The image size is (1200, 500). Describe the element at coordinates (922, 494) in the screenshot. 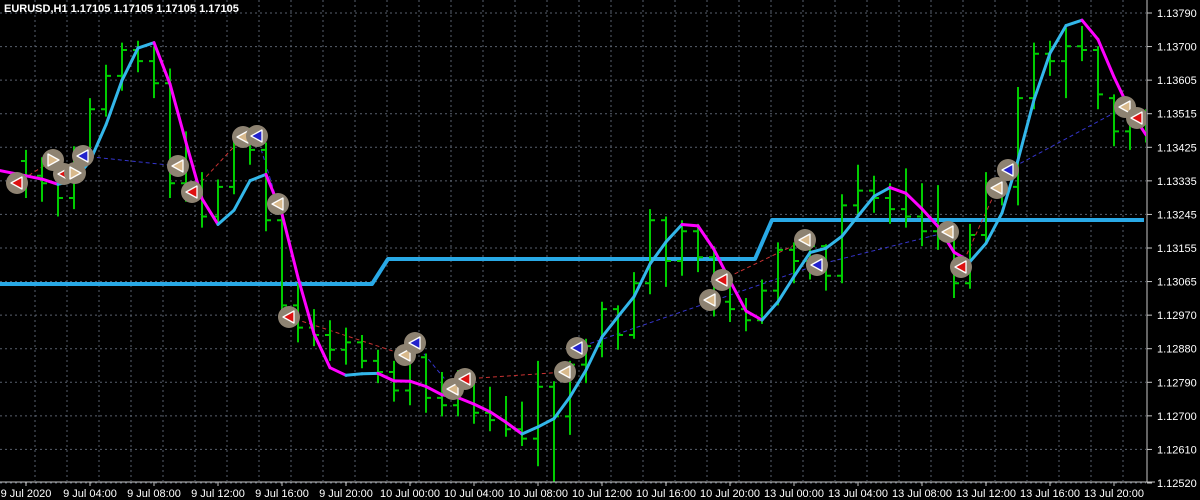

I see `time-axis-label: 13 Jul 08:00` at that location.